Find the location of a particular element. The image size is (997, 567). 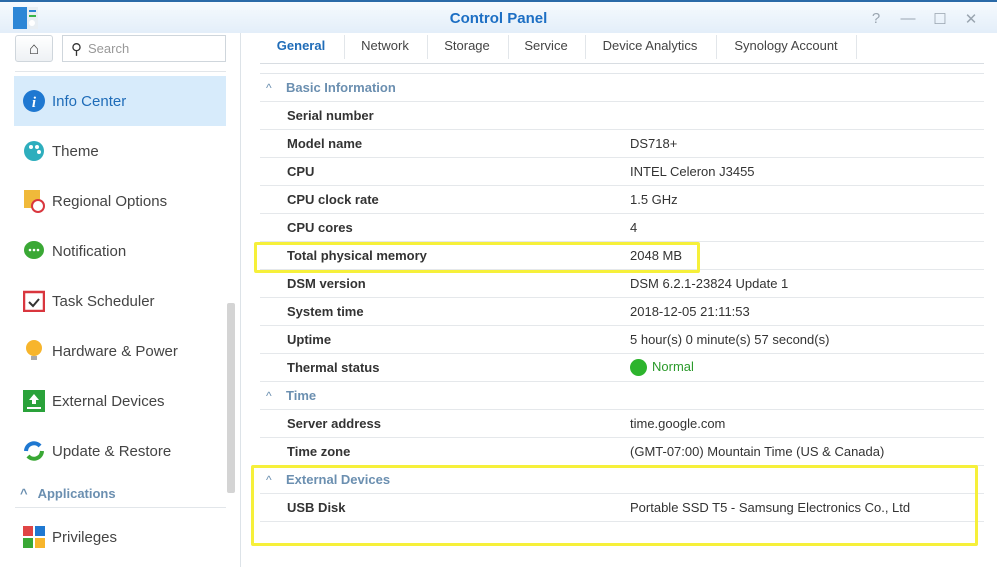

info-icon: i is located at coordinates (34, 101).